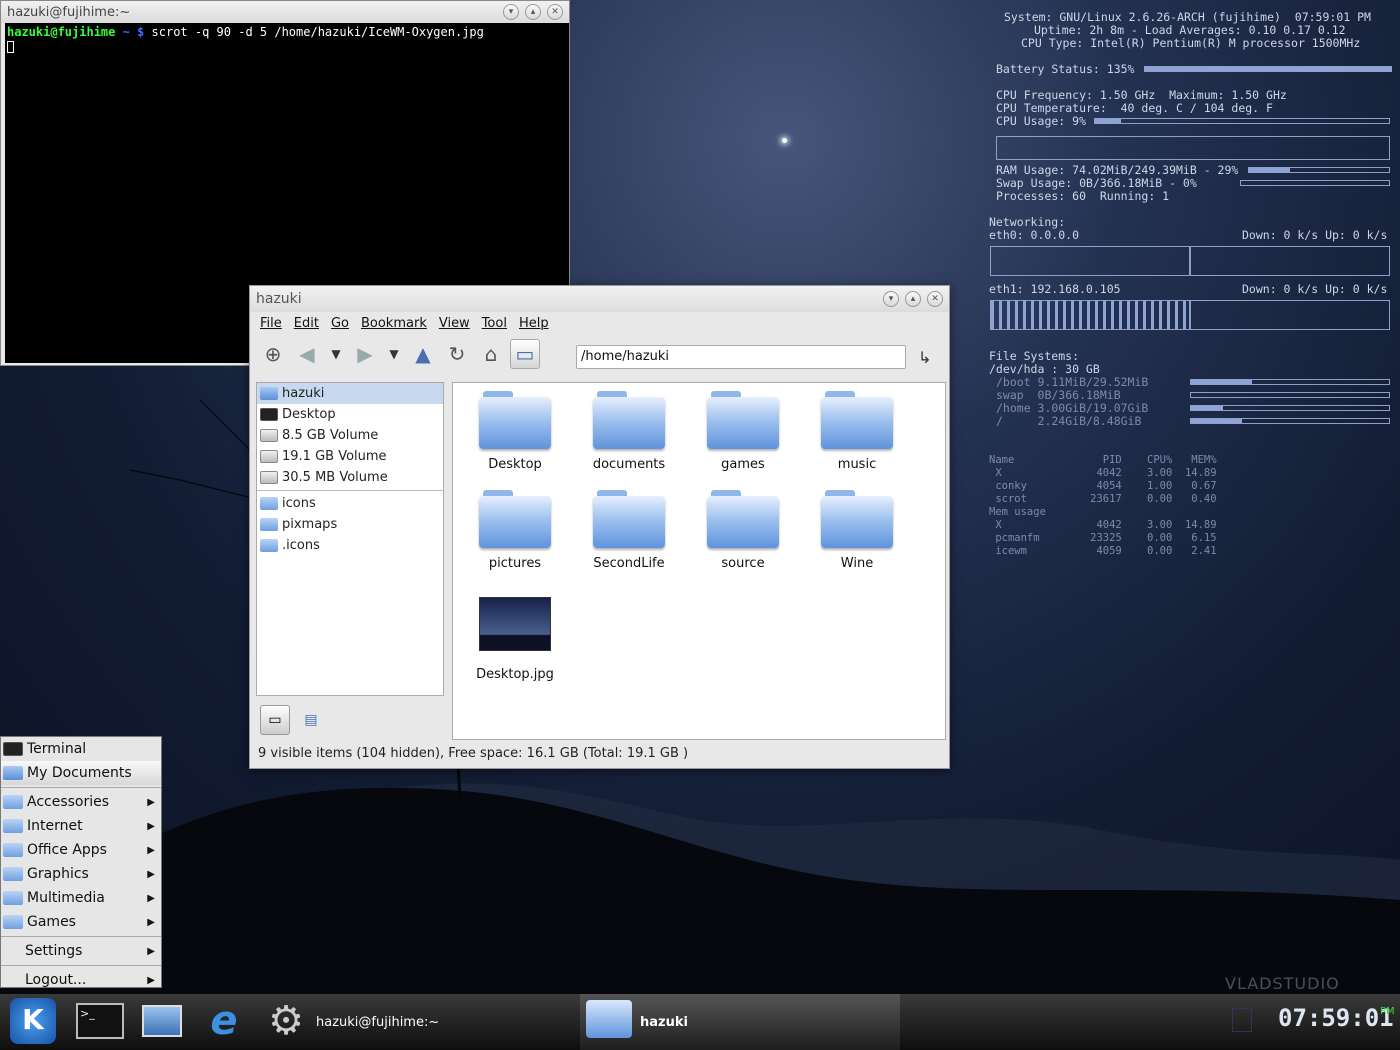 The height and width of the screenshot is (1050, 1400). What do you see at coordinates (350, 524) in the screenshot?
I see `sidebar-item-pixmaps: pixmaps` at bounding box center [350, 524].